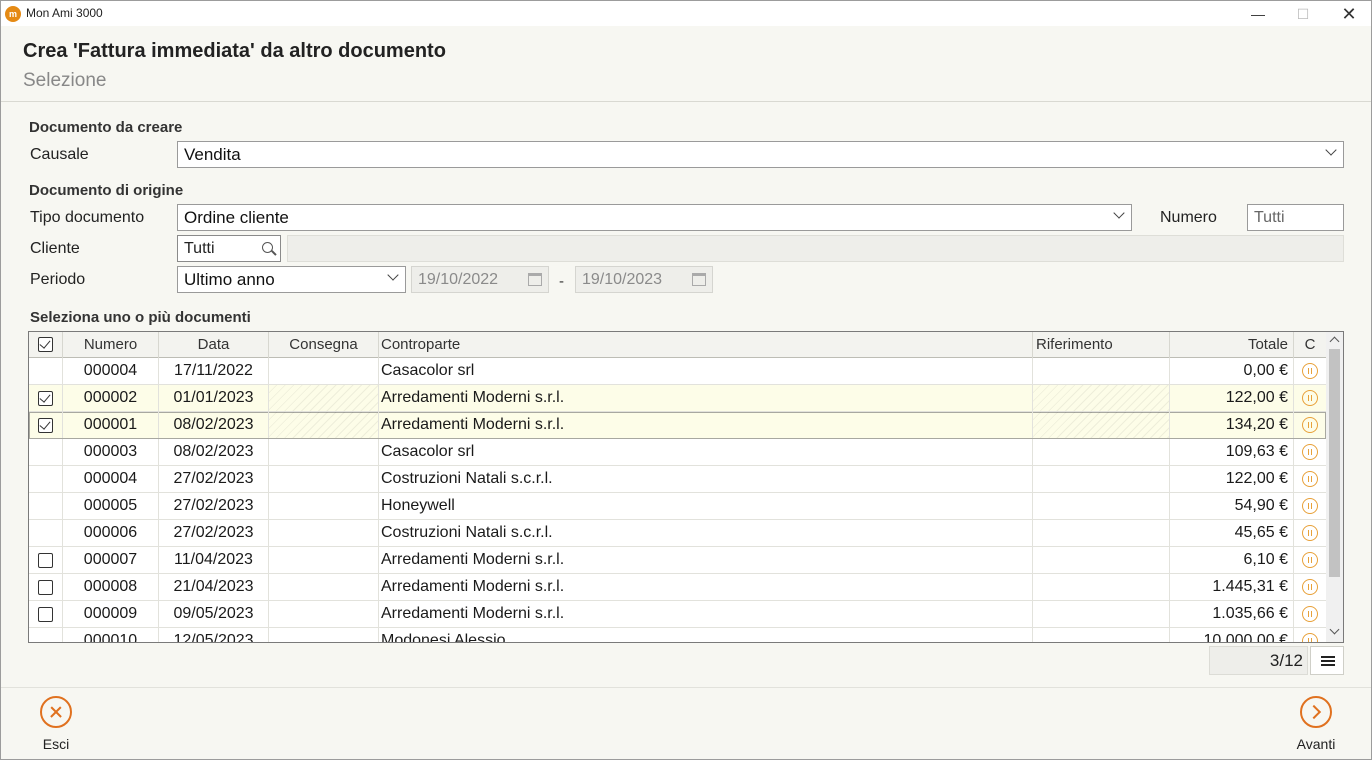  Describe the element at coordinates (1258, 14) in the screenshot. I see `minimize-button: —` at that location.